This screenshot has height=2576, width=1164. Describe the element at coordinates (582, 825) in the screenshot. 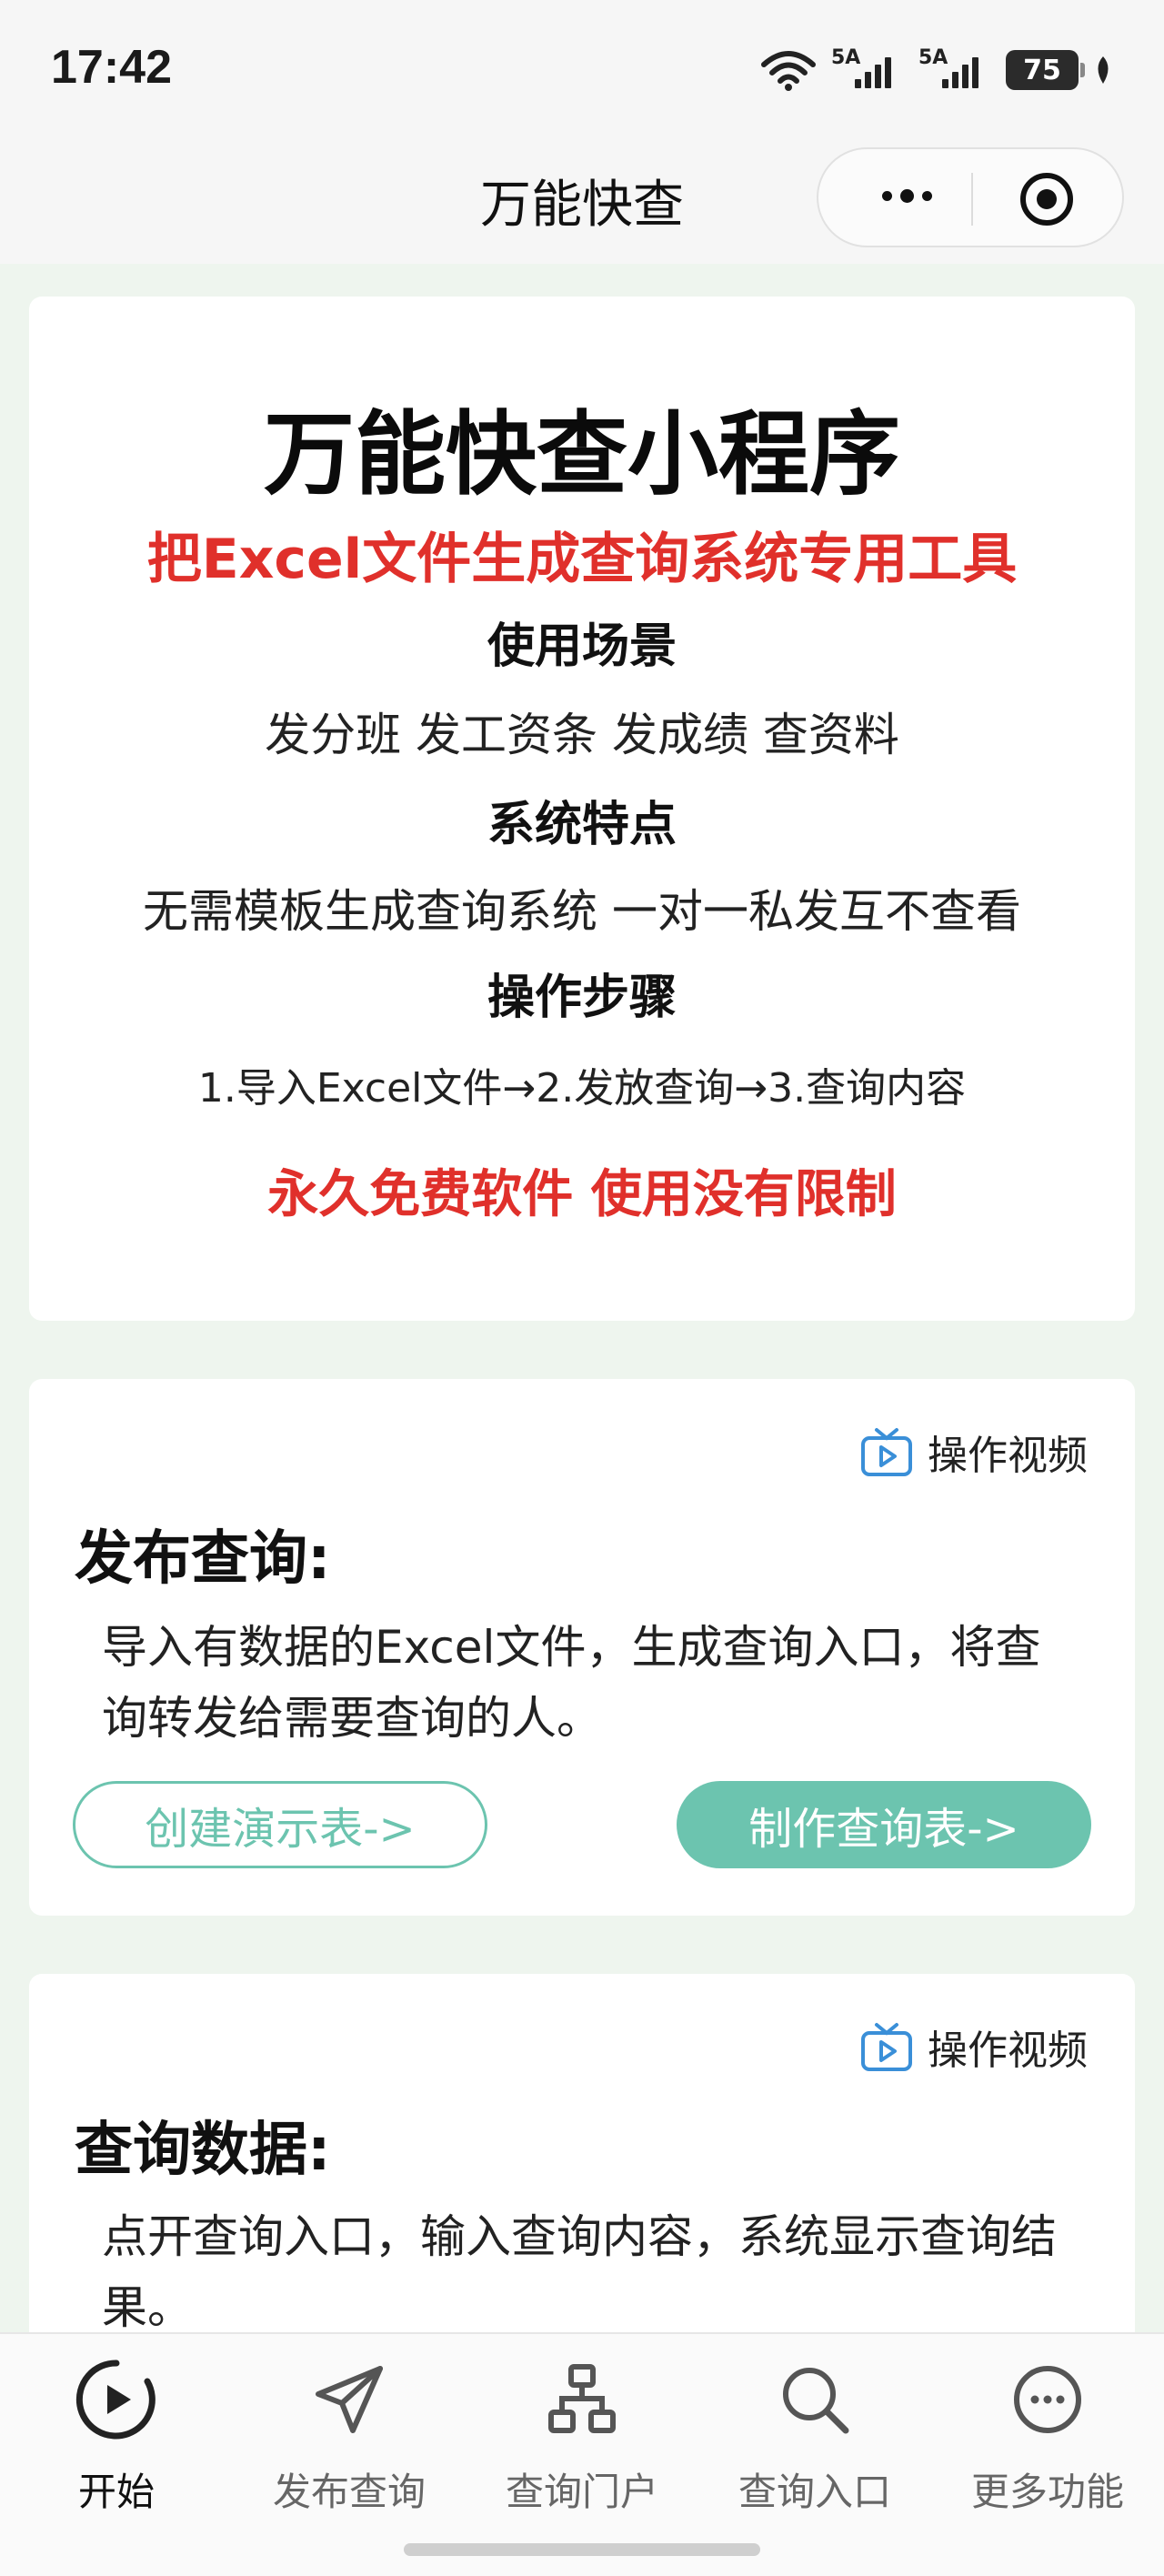

I see `feature-heading: 系统特点` at that location.